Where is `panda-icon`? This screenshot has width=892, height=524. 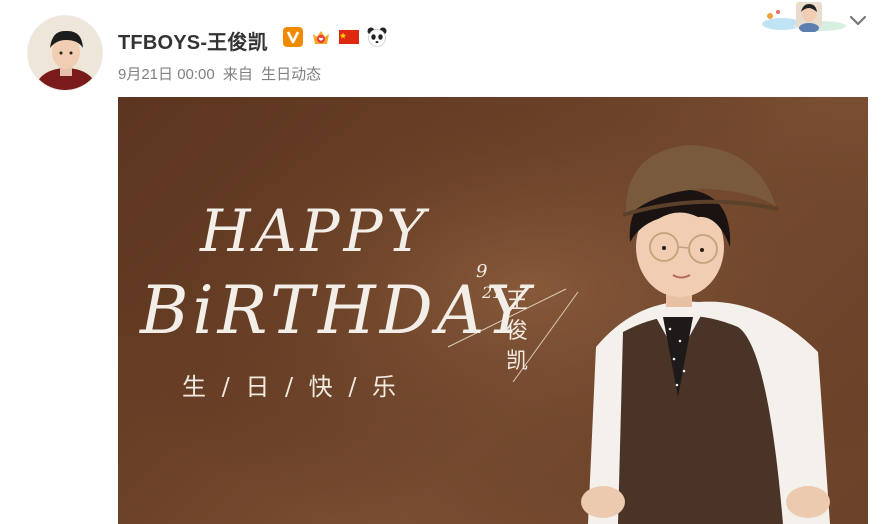
panda-icon is located at coordinates (377, 37).